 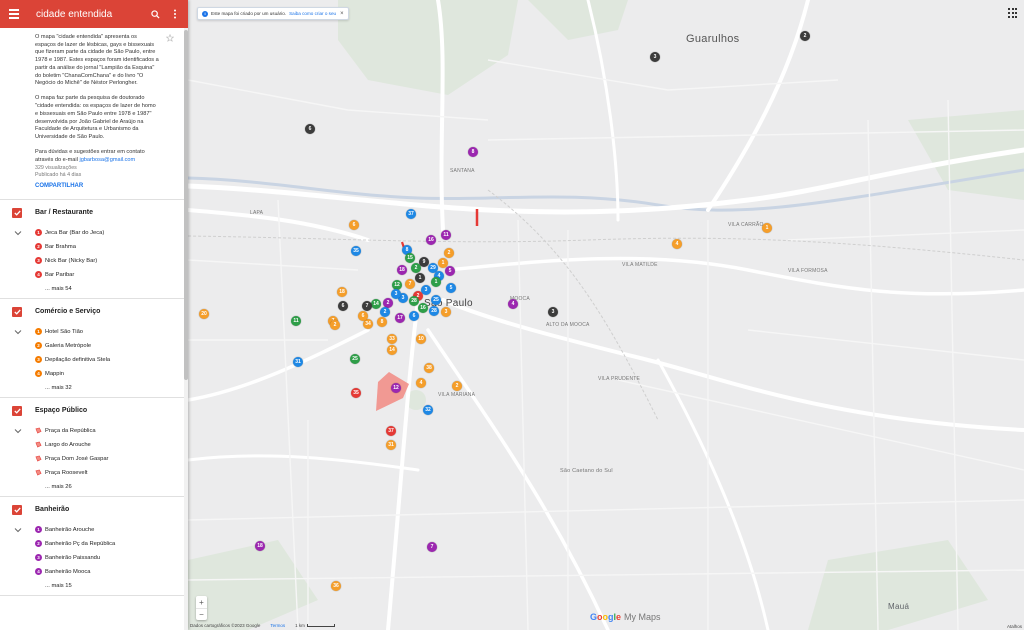 I want to click on apps-grid-icon, so click(x=1013, y=13).